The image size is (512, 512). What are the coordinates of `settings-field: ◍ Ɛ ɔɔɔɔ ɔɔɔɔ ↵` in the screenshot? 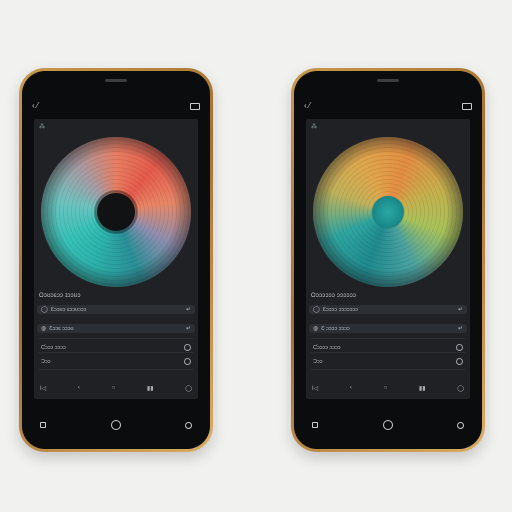 It's located at (388, 328).